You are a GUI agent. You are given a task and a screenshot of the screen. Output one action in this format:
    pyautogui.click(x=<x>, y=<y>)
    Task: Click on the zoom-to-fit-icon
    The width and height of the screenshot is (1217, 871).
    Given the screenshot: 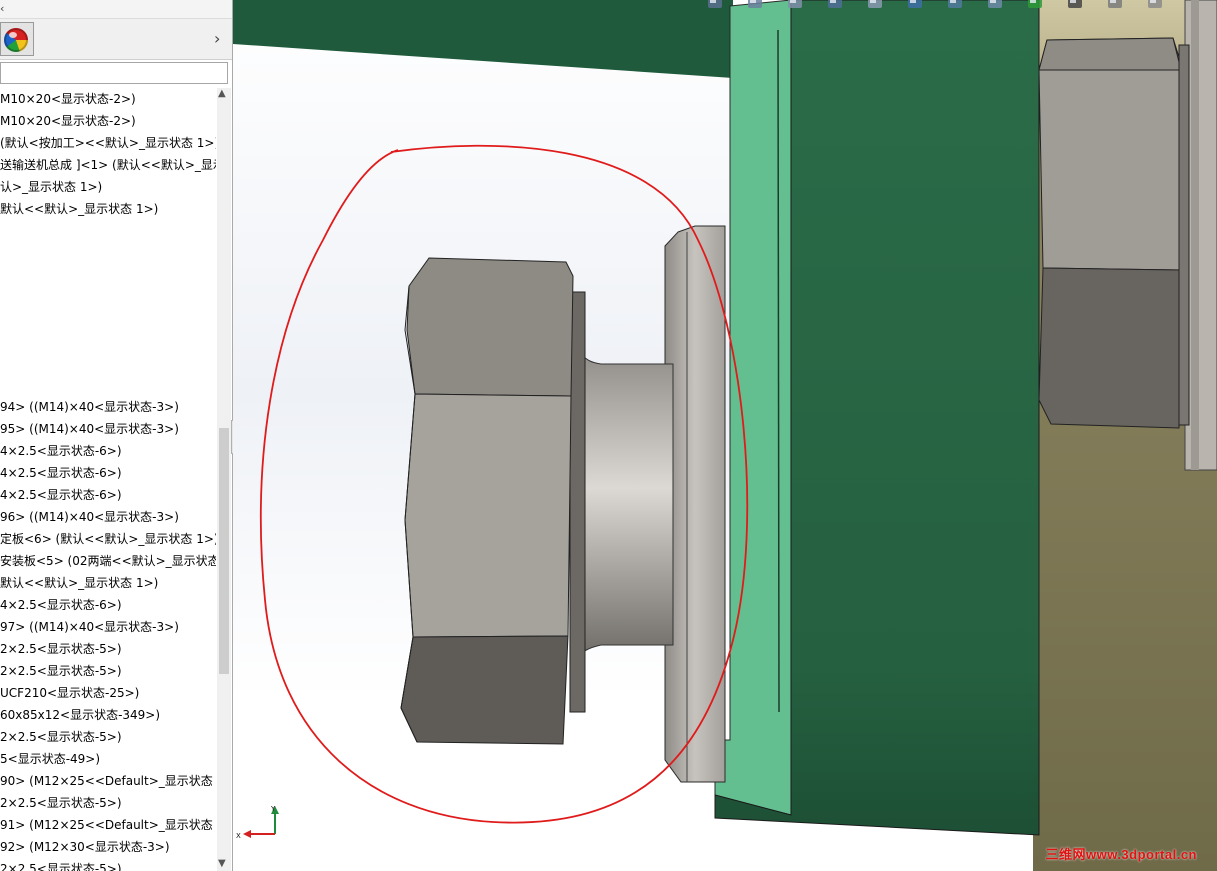 What is the action you would take?
    pyautogui.click(x=715, y=7)
    